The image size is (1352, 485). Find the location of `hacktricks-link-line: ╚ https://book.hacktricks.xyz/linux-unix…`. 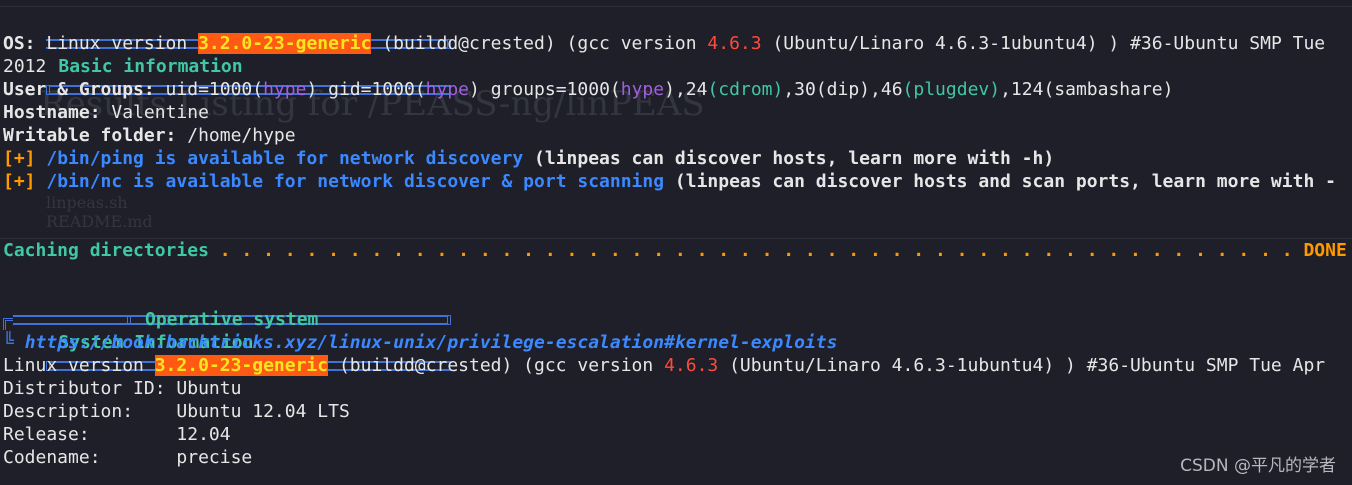

hacktricks-link-line: ╚ https://book.hacktricks.xyz/linux-unix… is located at coordinates (675, 342).